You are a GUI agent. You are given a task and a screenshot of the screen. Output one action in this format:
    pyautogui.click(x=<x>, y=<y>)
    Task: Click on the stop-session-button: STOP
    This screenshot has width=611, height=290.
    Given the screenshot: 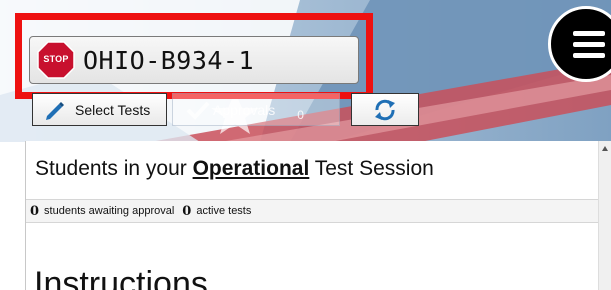 What is the action you would take?
    pyautogui.click(x=56, y=60)
    